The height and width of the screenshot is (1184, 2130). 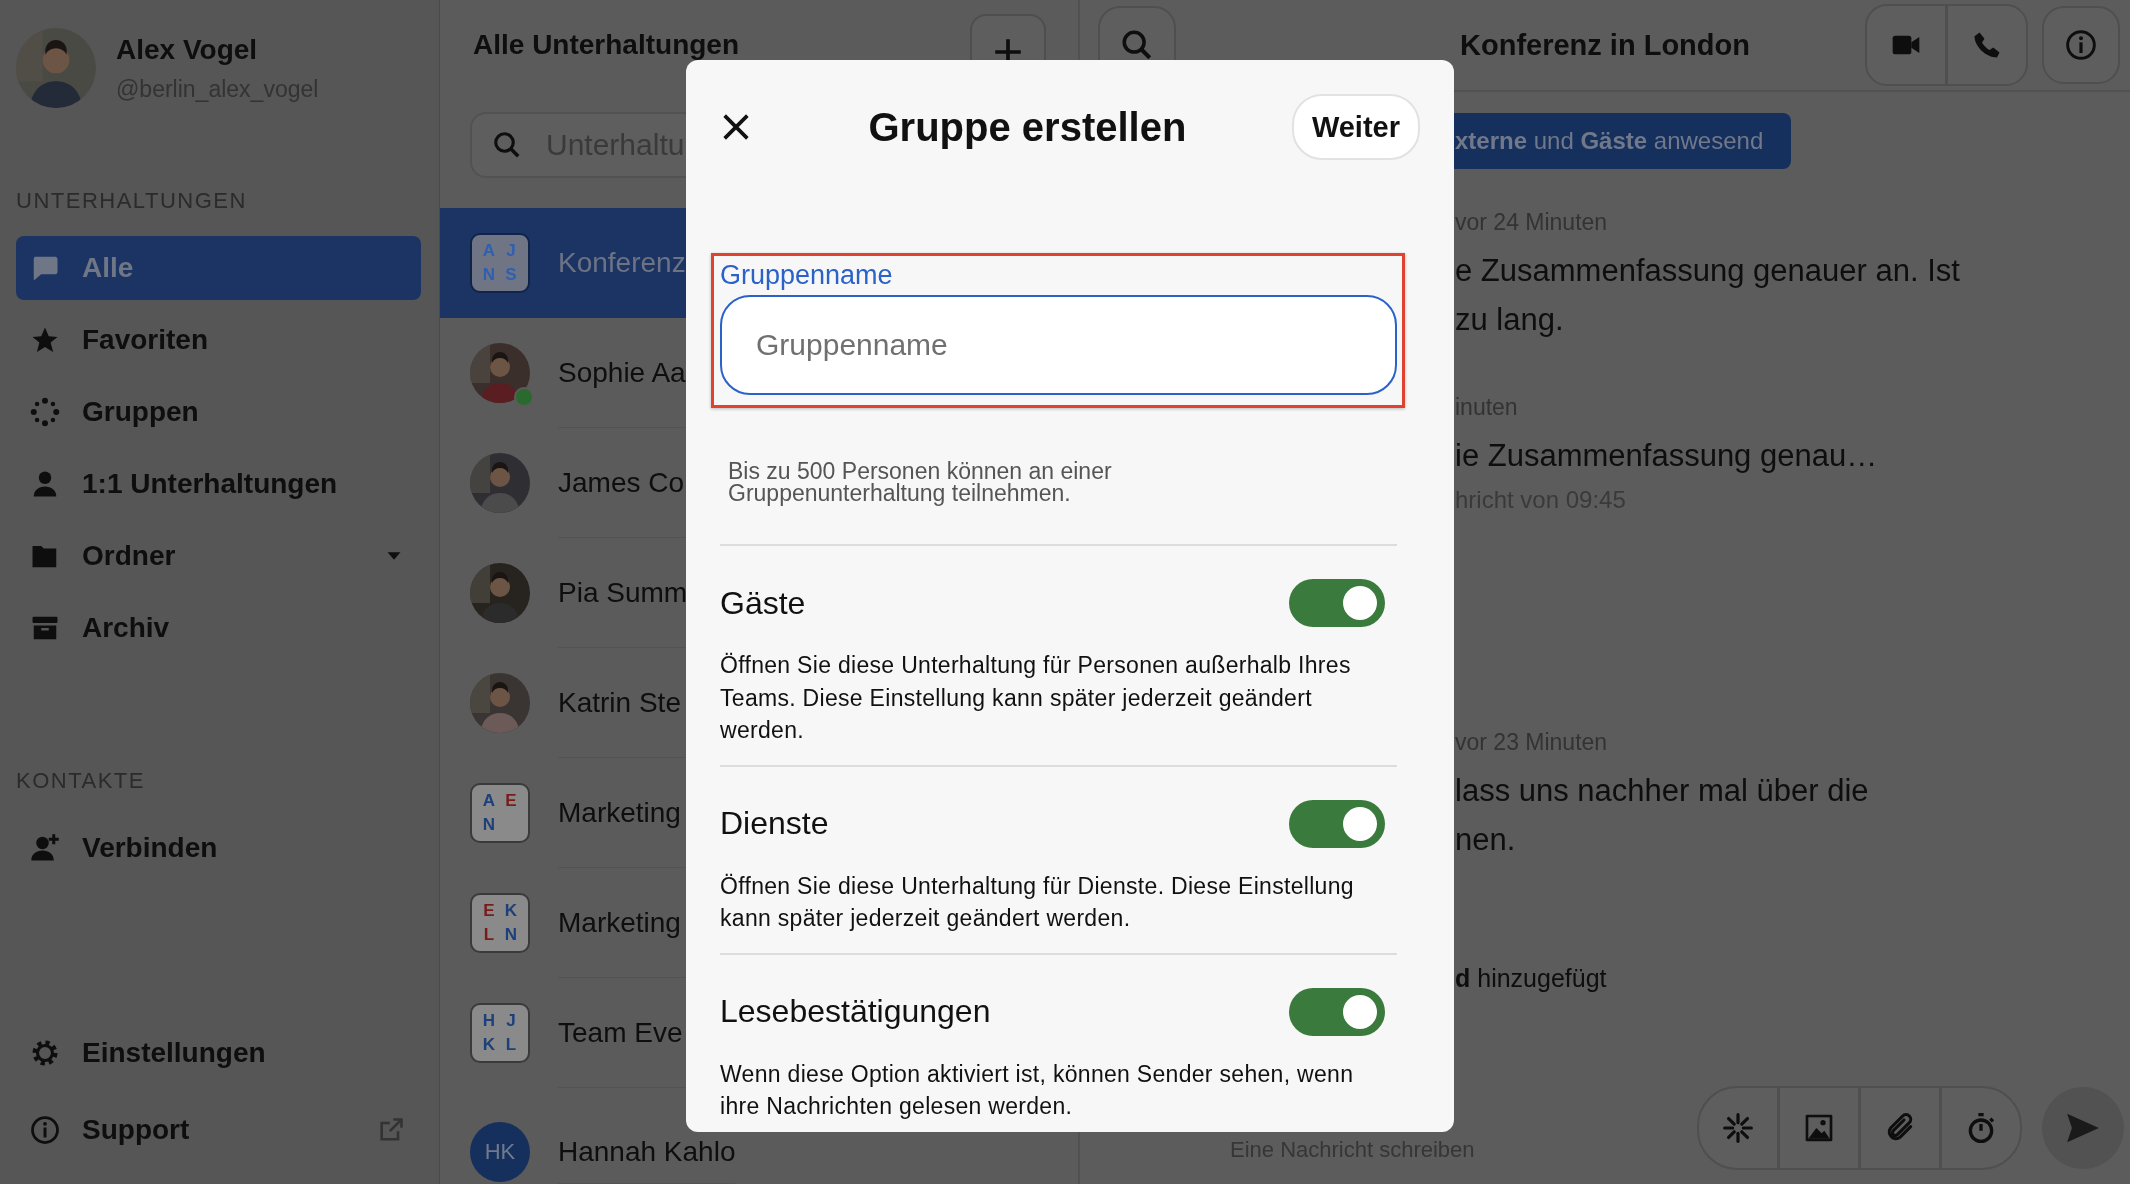 What do you see at coordinates (564, 593) in the screenshot?
I see `conversation-item: Pia Summ` at bounding box center [564, 593].